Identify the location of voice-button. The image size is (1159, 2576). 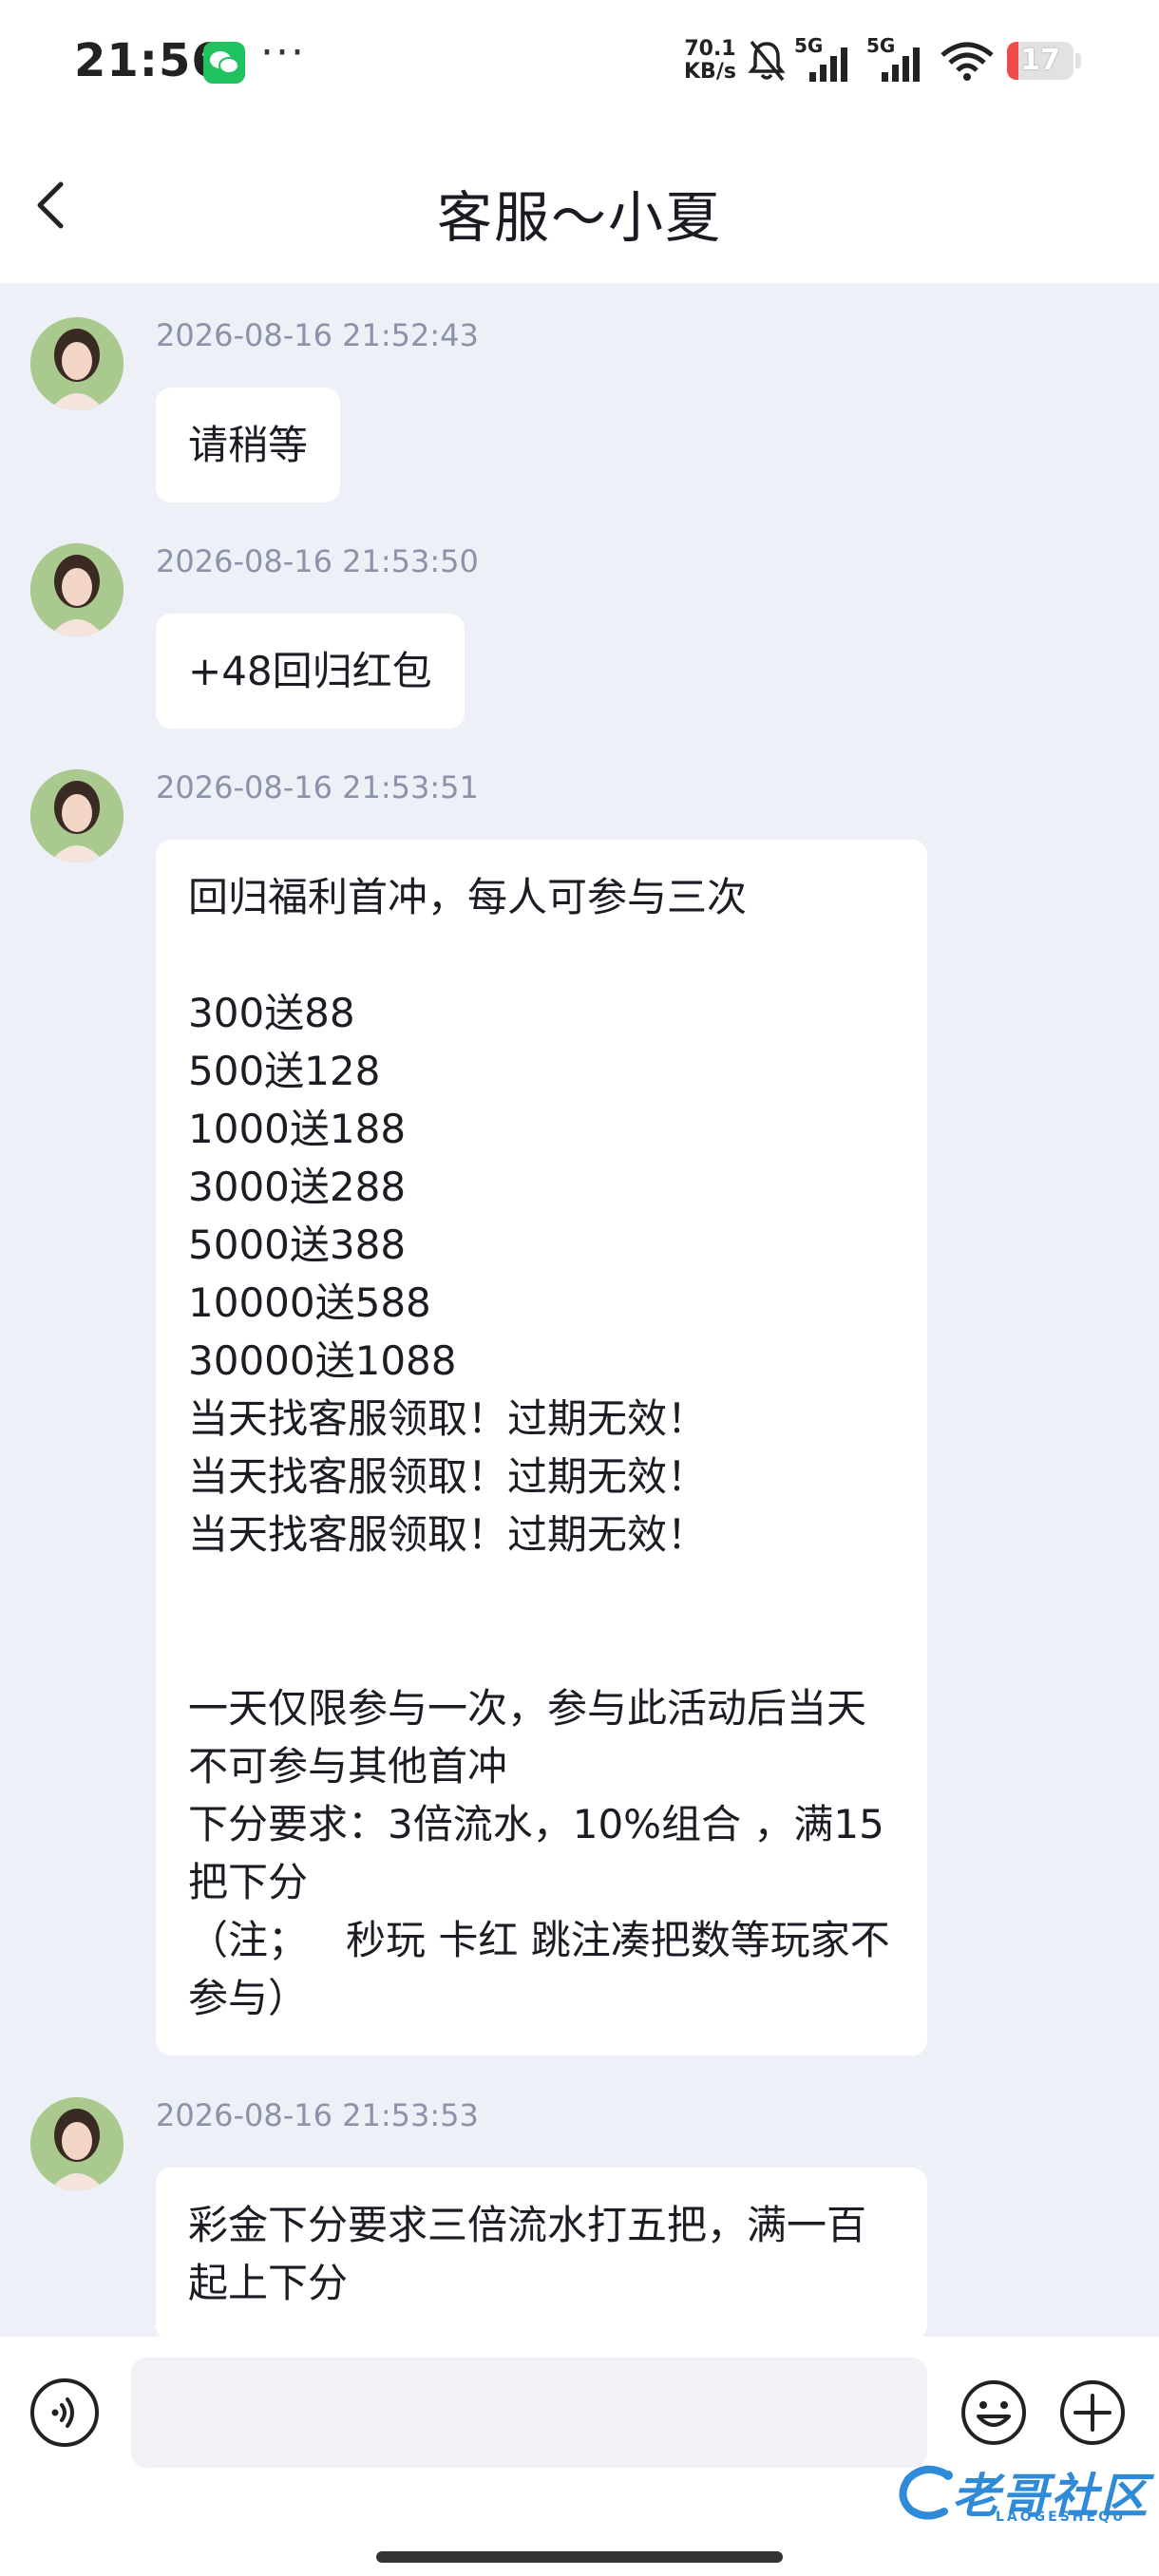
(64, 2412).